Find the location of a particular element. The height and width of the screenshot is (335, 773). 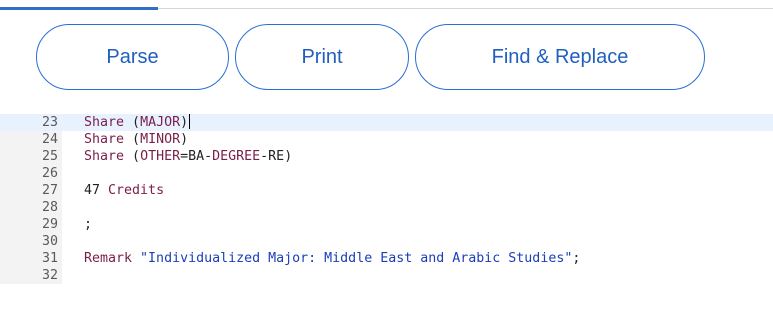

line-number-text: 31 is located at coordinates (49, 258).